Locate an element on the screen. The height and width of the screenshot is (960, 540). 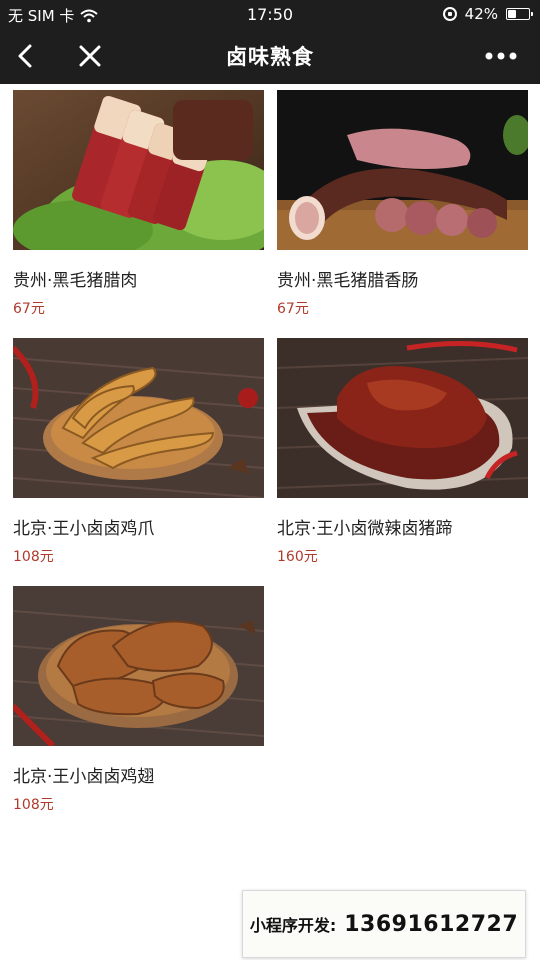
product-name: 北京·王小卤卤鸡爪 is located at coordinates (84, 529).